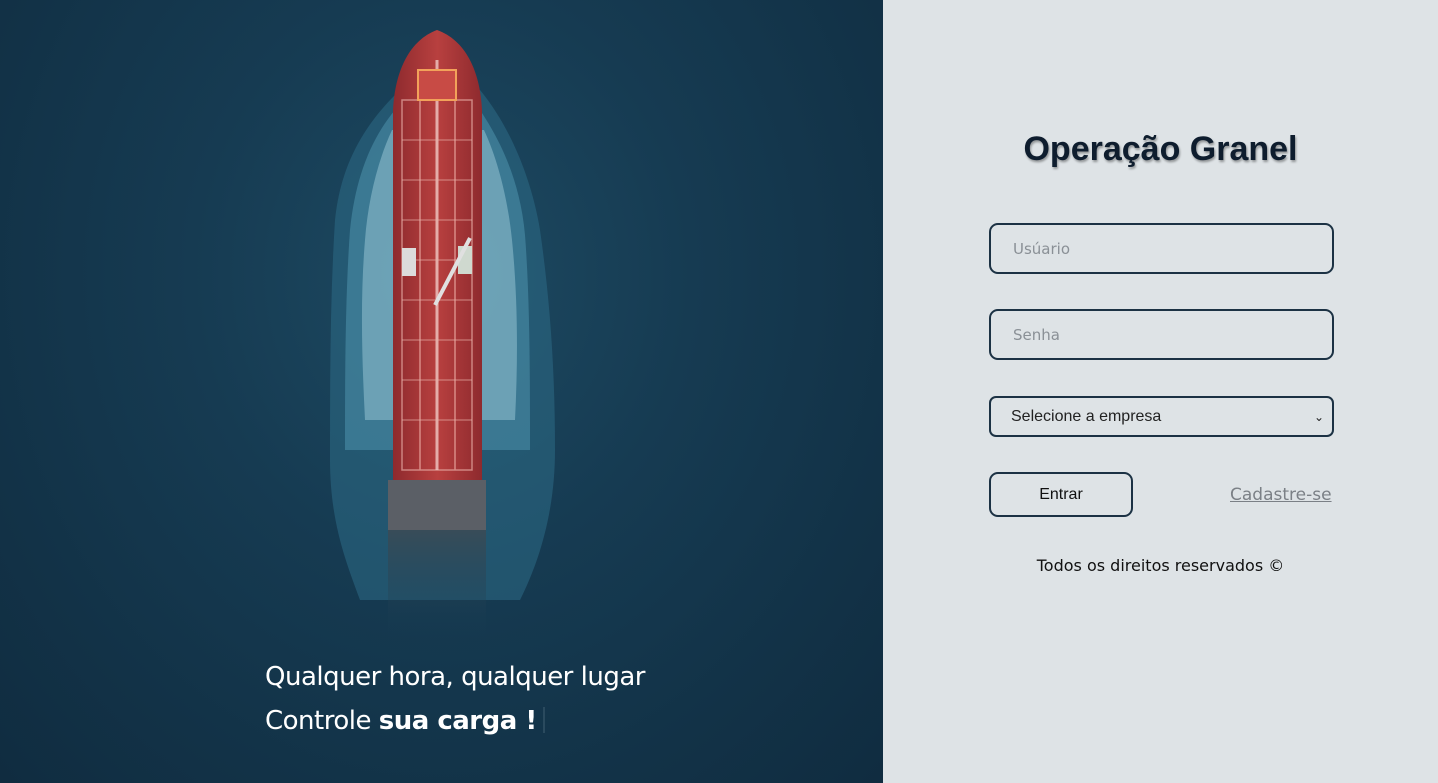  I want to click on login-button: Entrar, so click(1061, 494).